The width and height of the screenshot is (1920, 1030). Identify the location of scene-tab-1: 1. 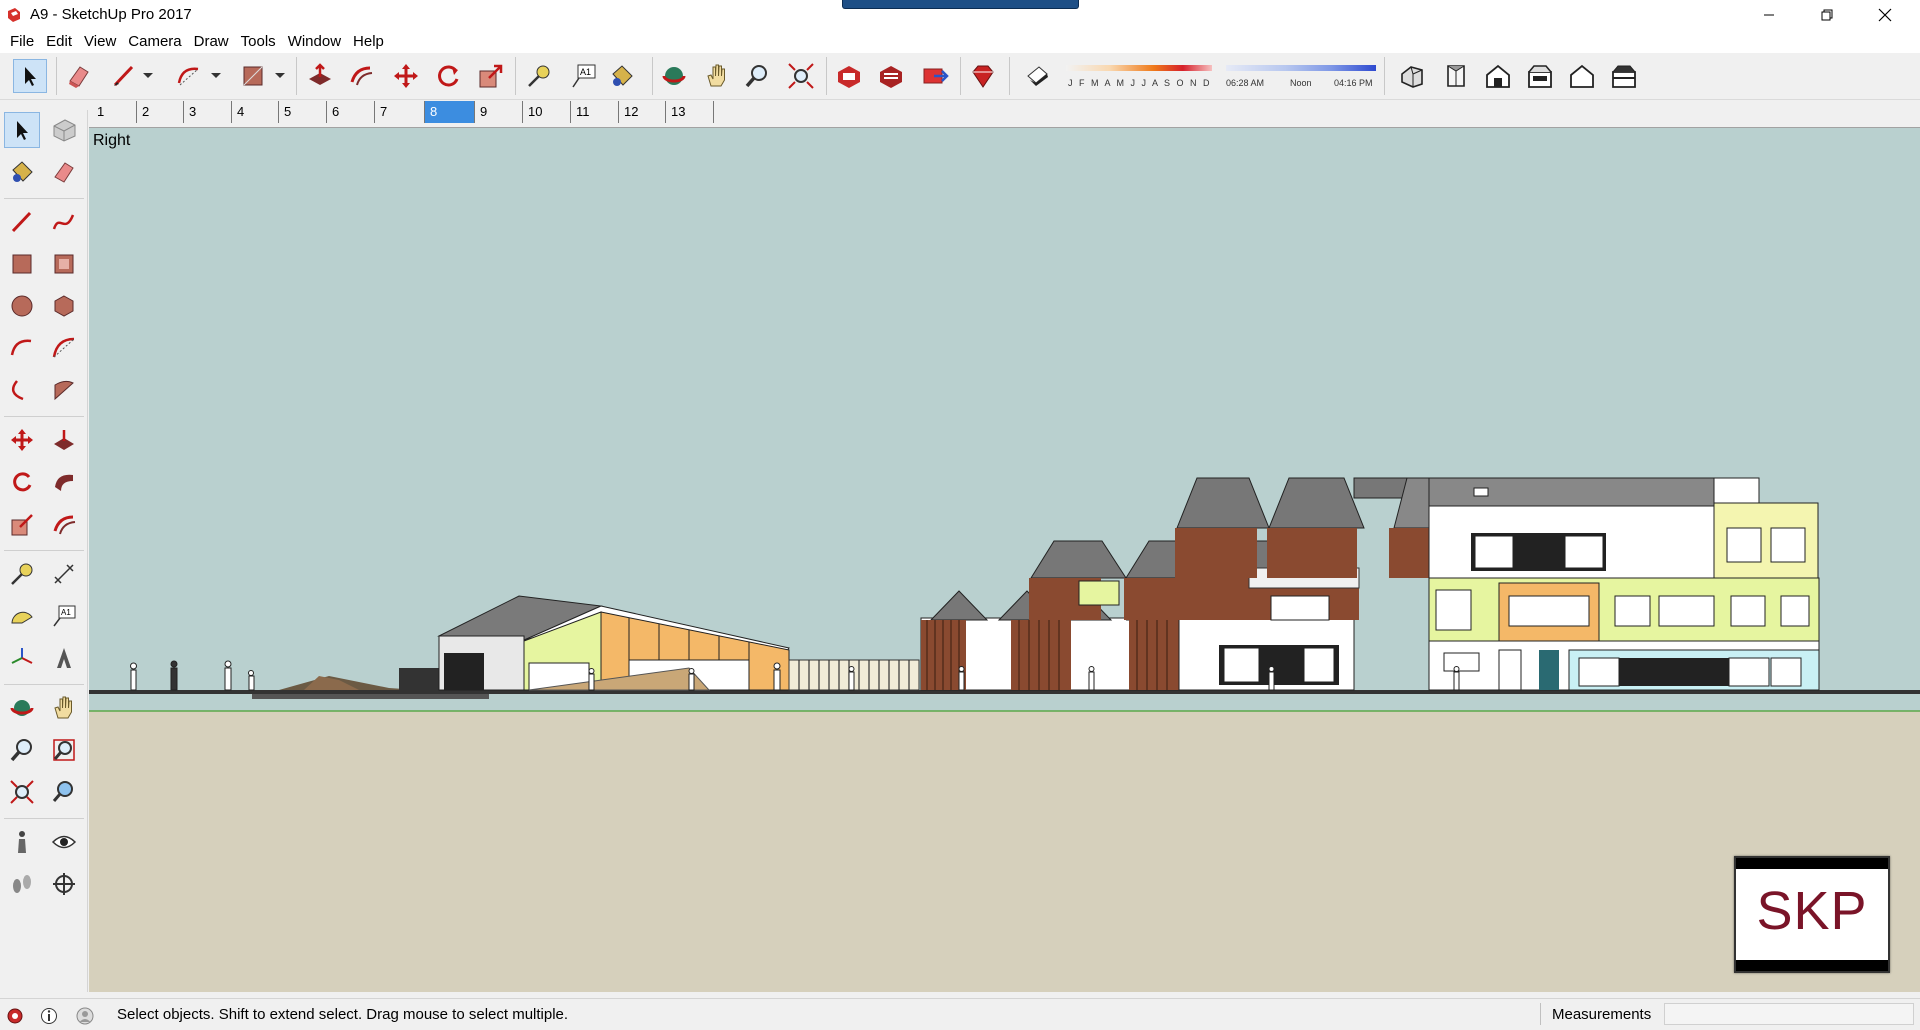
(114, 112).